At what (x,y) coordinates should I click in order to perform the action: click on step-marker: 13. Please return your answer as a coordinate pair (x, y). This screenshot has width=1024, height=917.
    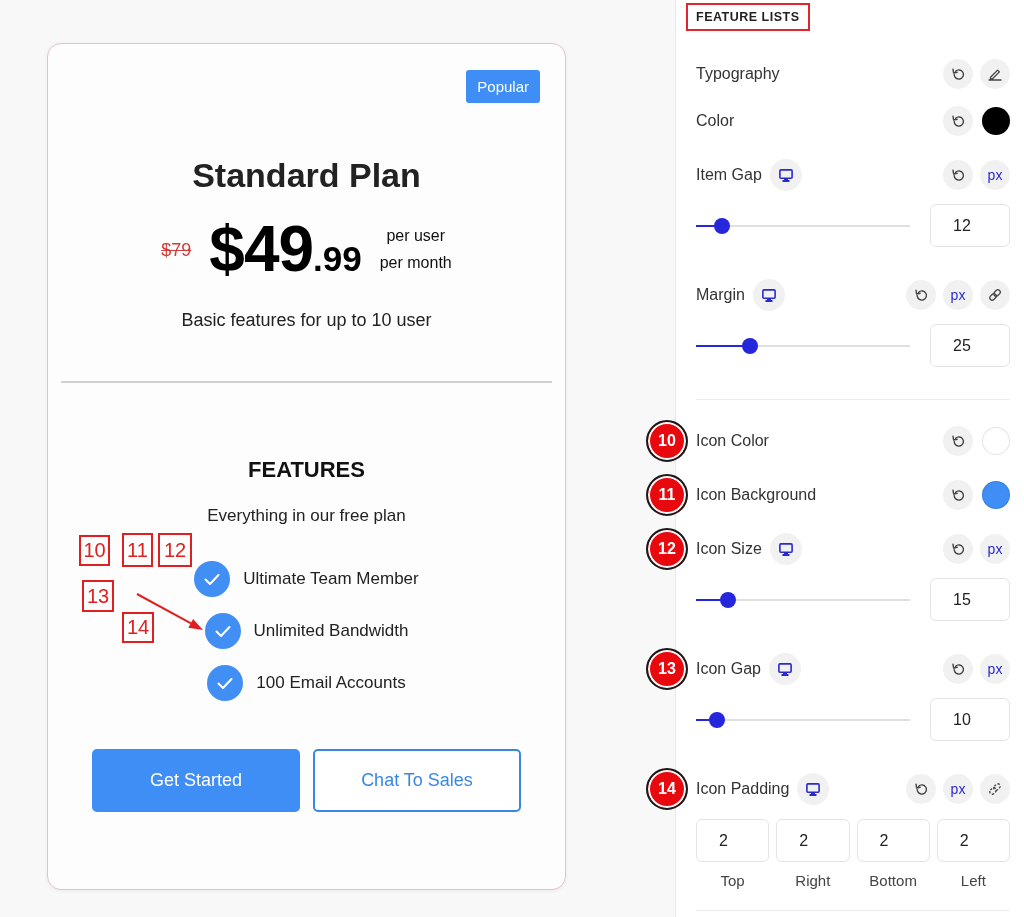
    Looking at the image, I should click on (667, 669).